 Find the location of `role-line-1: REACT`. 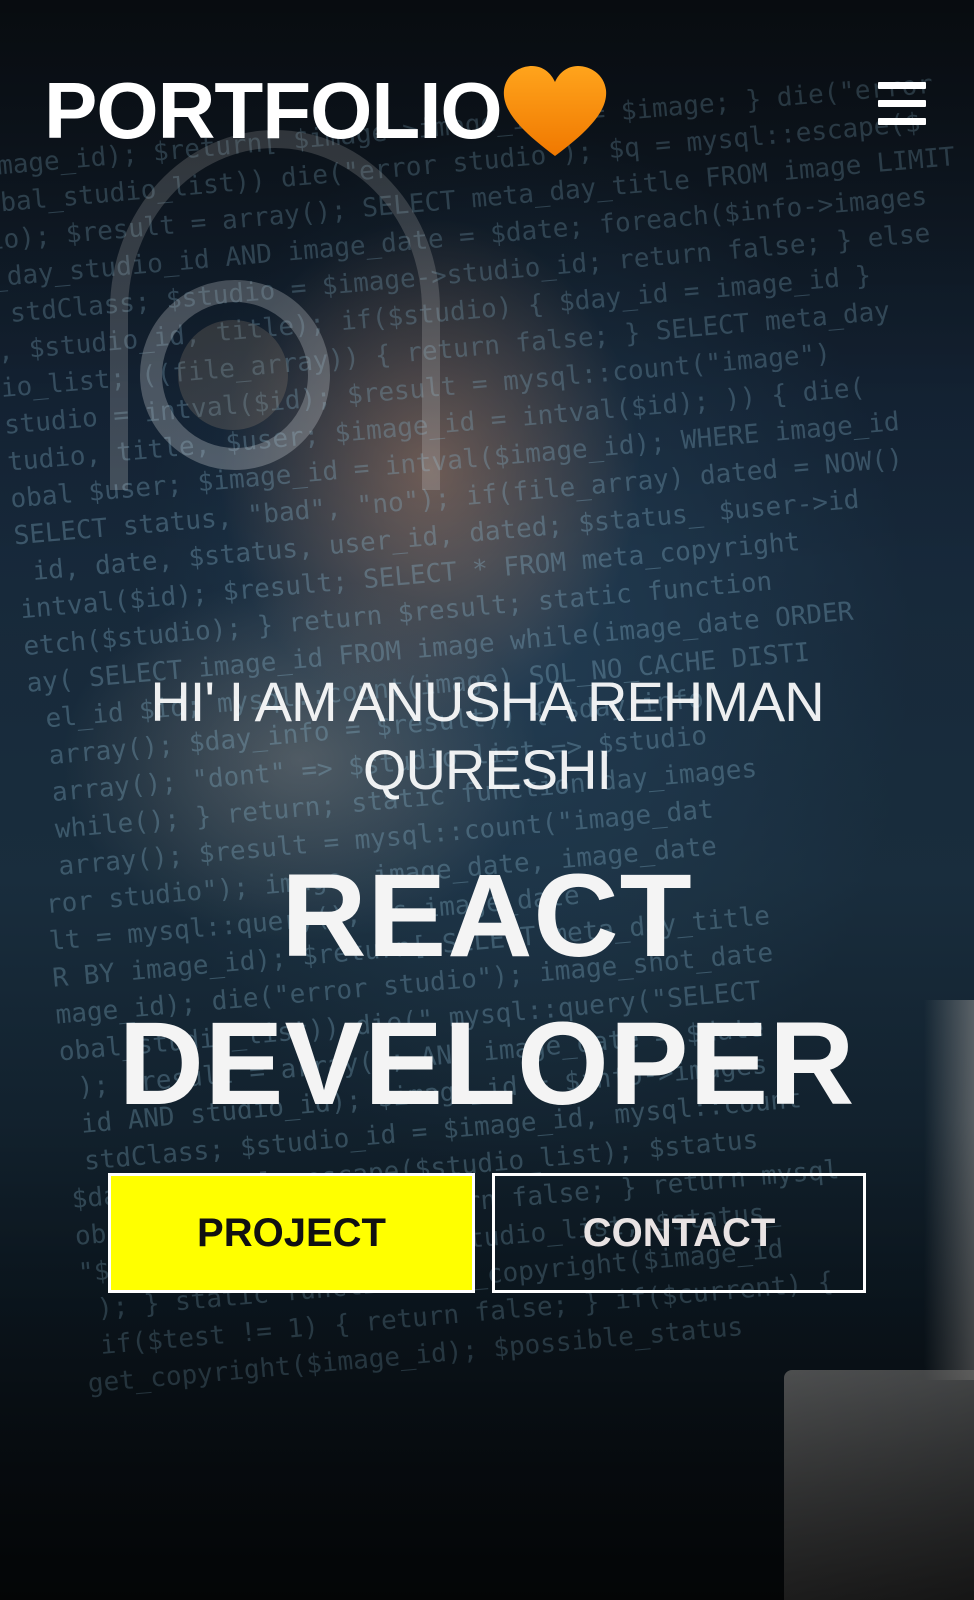

role-line-1: REACT is located at coordinates (487, 916).